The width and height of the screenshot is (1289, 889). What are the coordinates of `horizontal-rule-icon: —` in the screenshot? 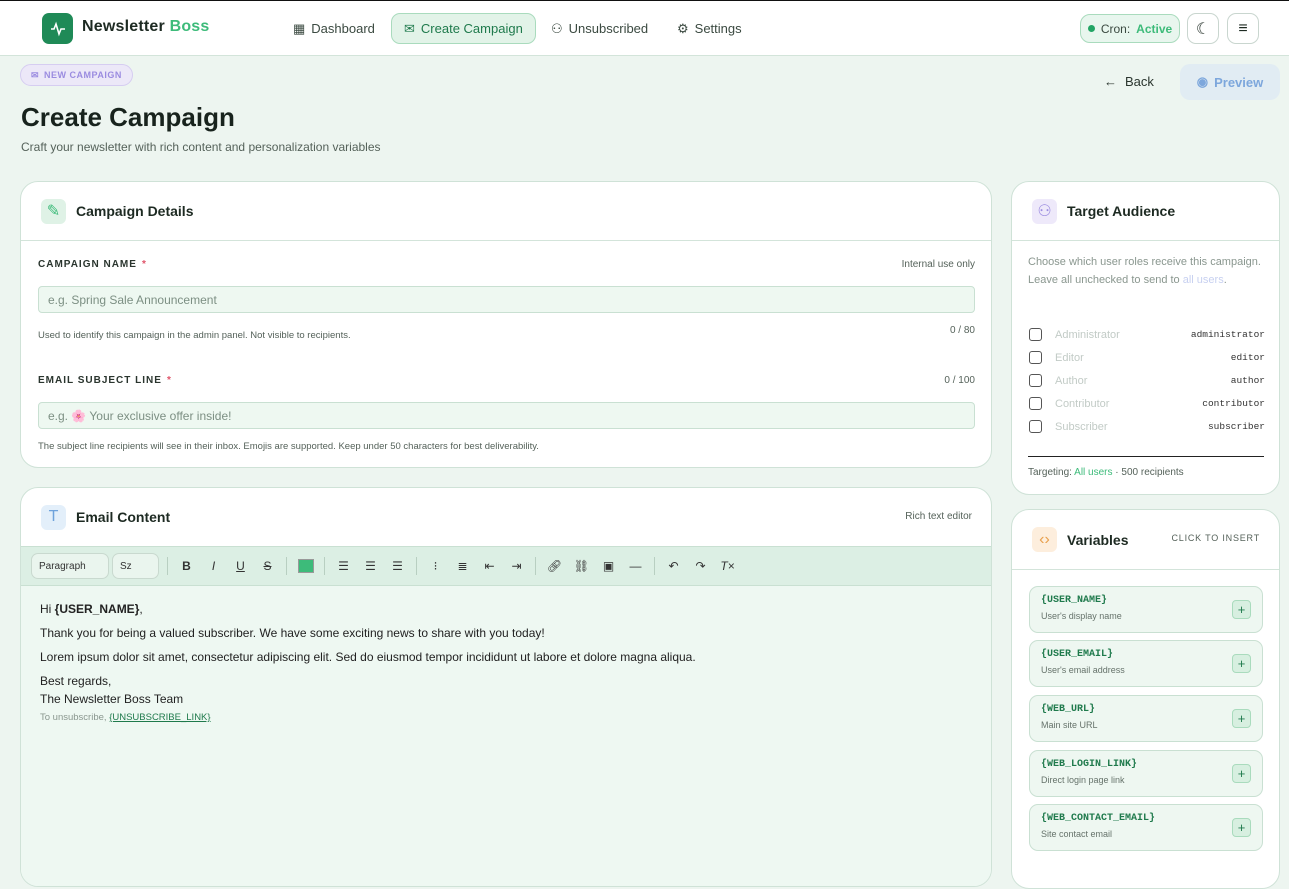 It's located at (635, 566).